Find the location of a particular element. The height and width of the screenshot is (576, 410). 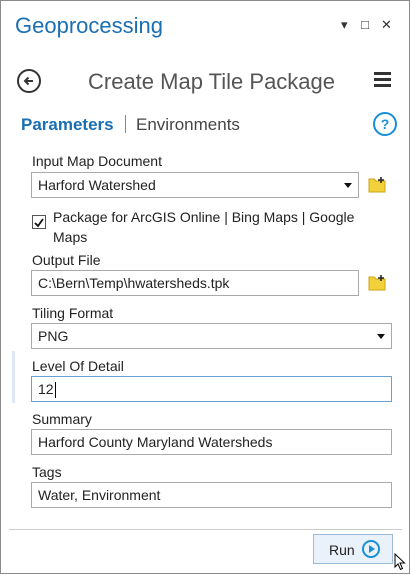

tool-title: Create Map Tile Package is located at coordinates (212, 81).